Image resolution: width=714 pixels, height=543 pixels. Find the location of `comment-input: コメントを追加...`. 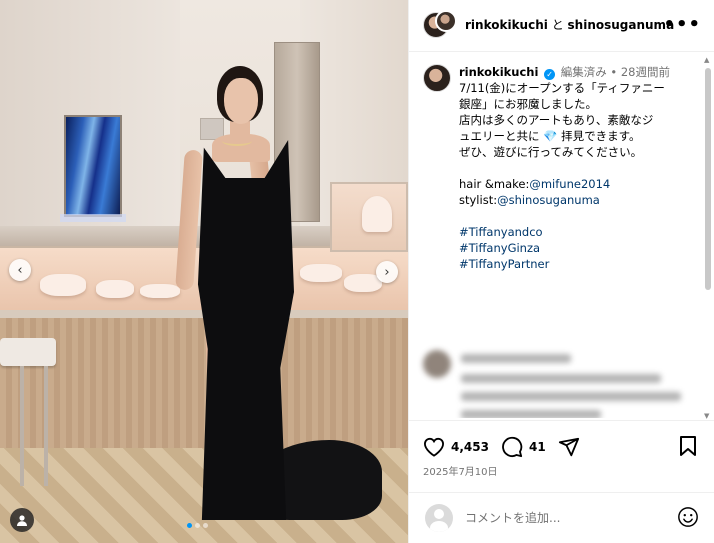

comment-input: コメントを追加... is located at coordinates (512, 517).